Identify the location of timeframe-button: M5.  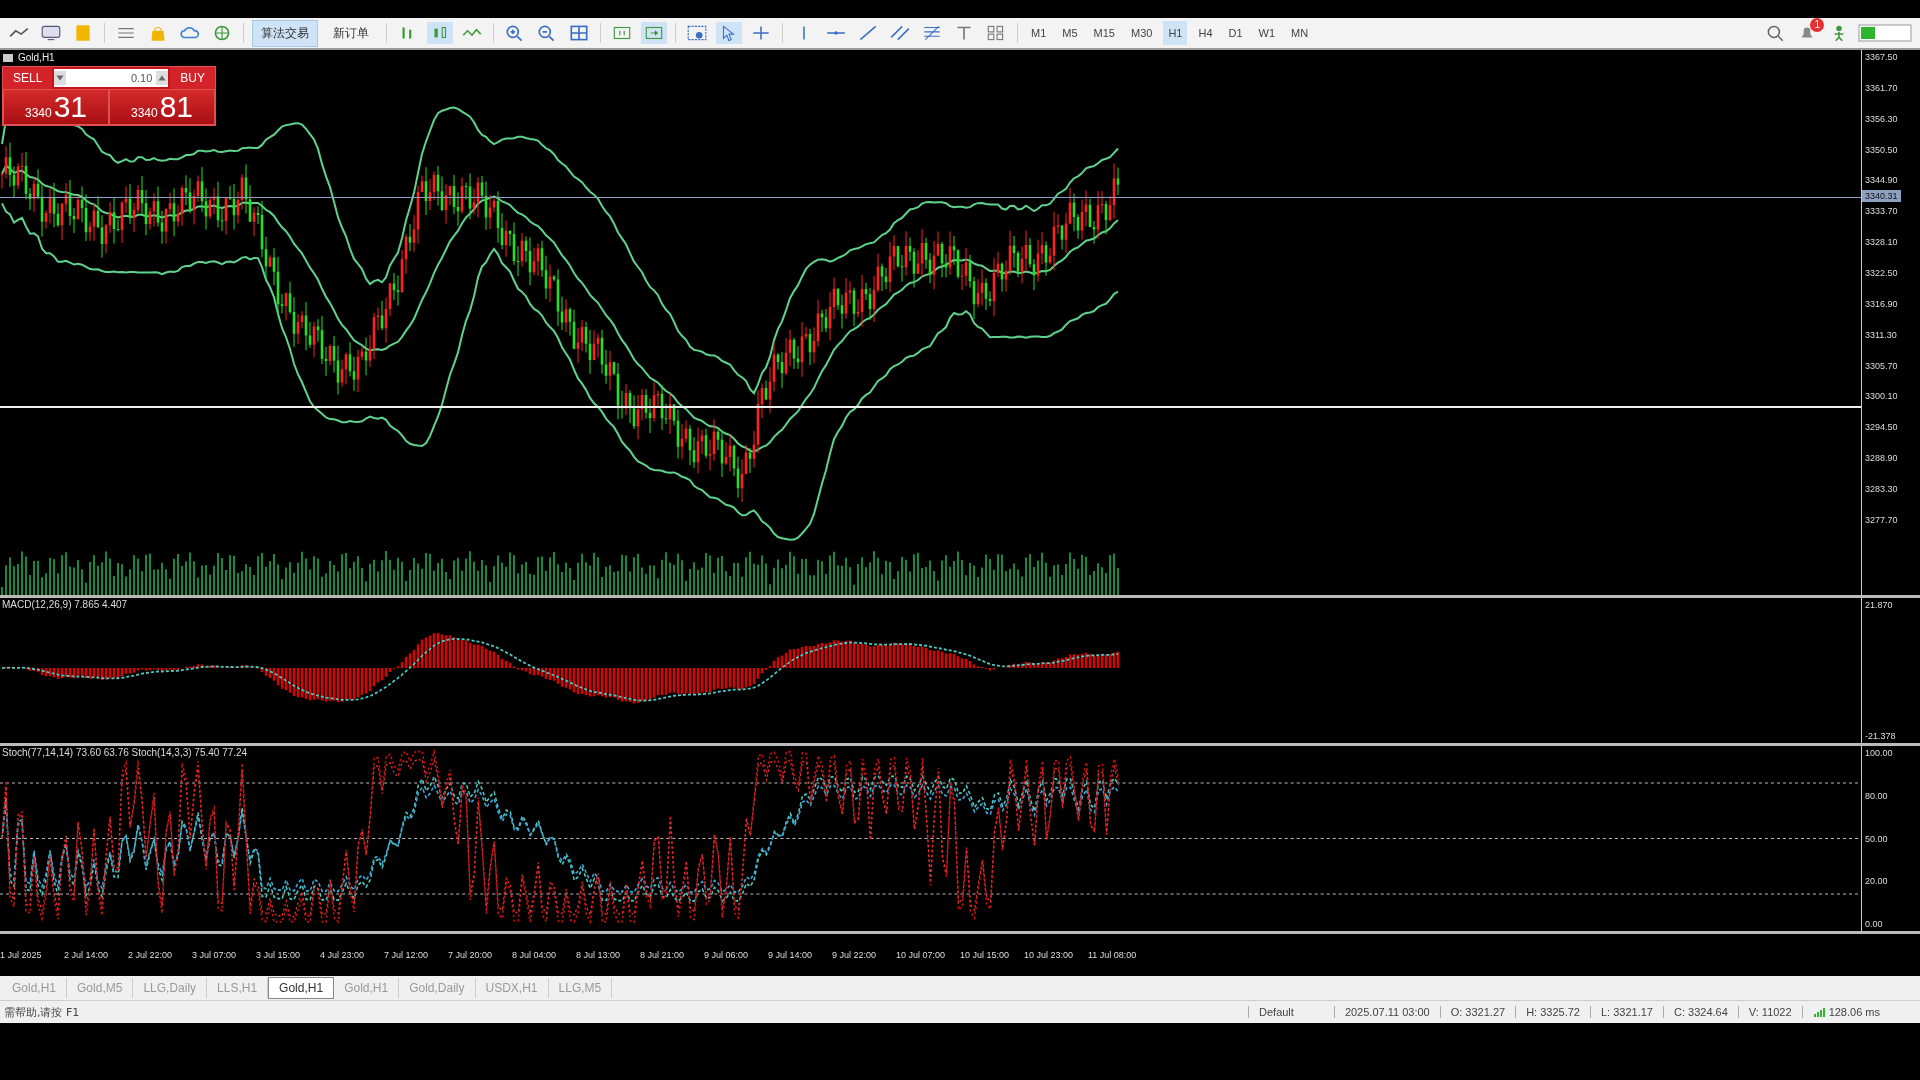
(1070, 33).